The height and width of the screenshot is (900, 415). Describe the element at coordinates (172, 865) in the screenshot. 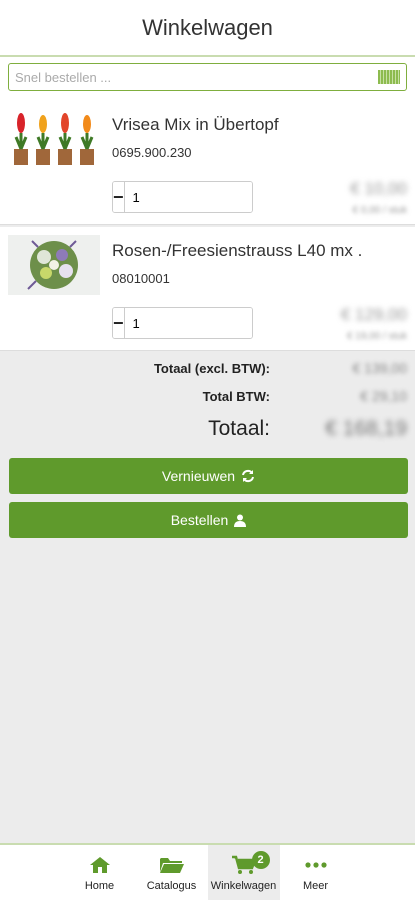

I see `folder-open-icon` at that location.